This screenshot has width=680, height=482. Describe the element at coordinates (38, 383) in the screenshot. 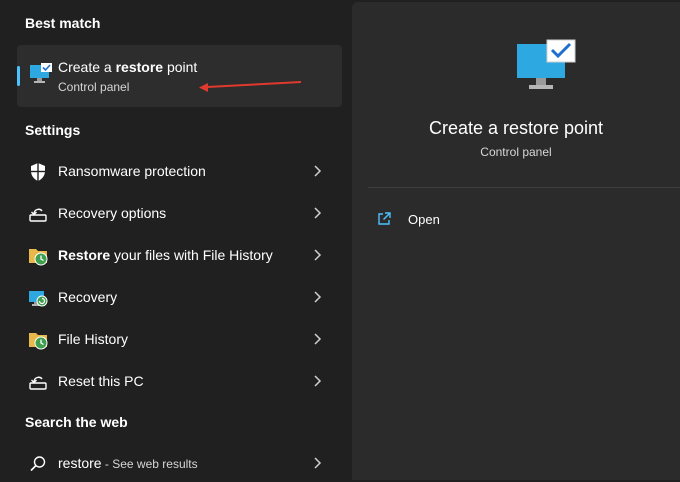

I see `reset-pc-icon` at that location.